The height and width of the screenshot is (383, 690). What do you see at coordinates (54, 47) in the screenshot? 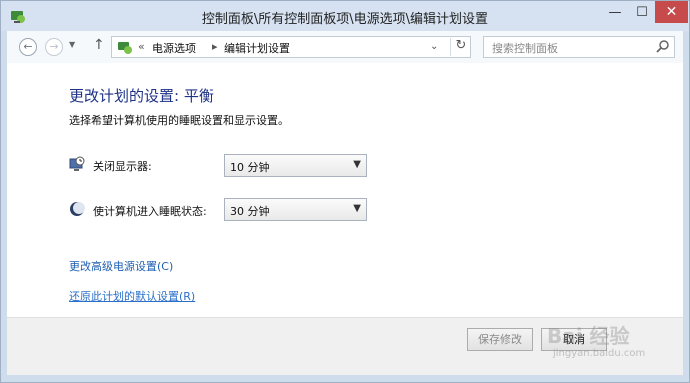
I see `forward-arrow-icon: →` at bounding box center [54, 47].